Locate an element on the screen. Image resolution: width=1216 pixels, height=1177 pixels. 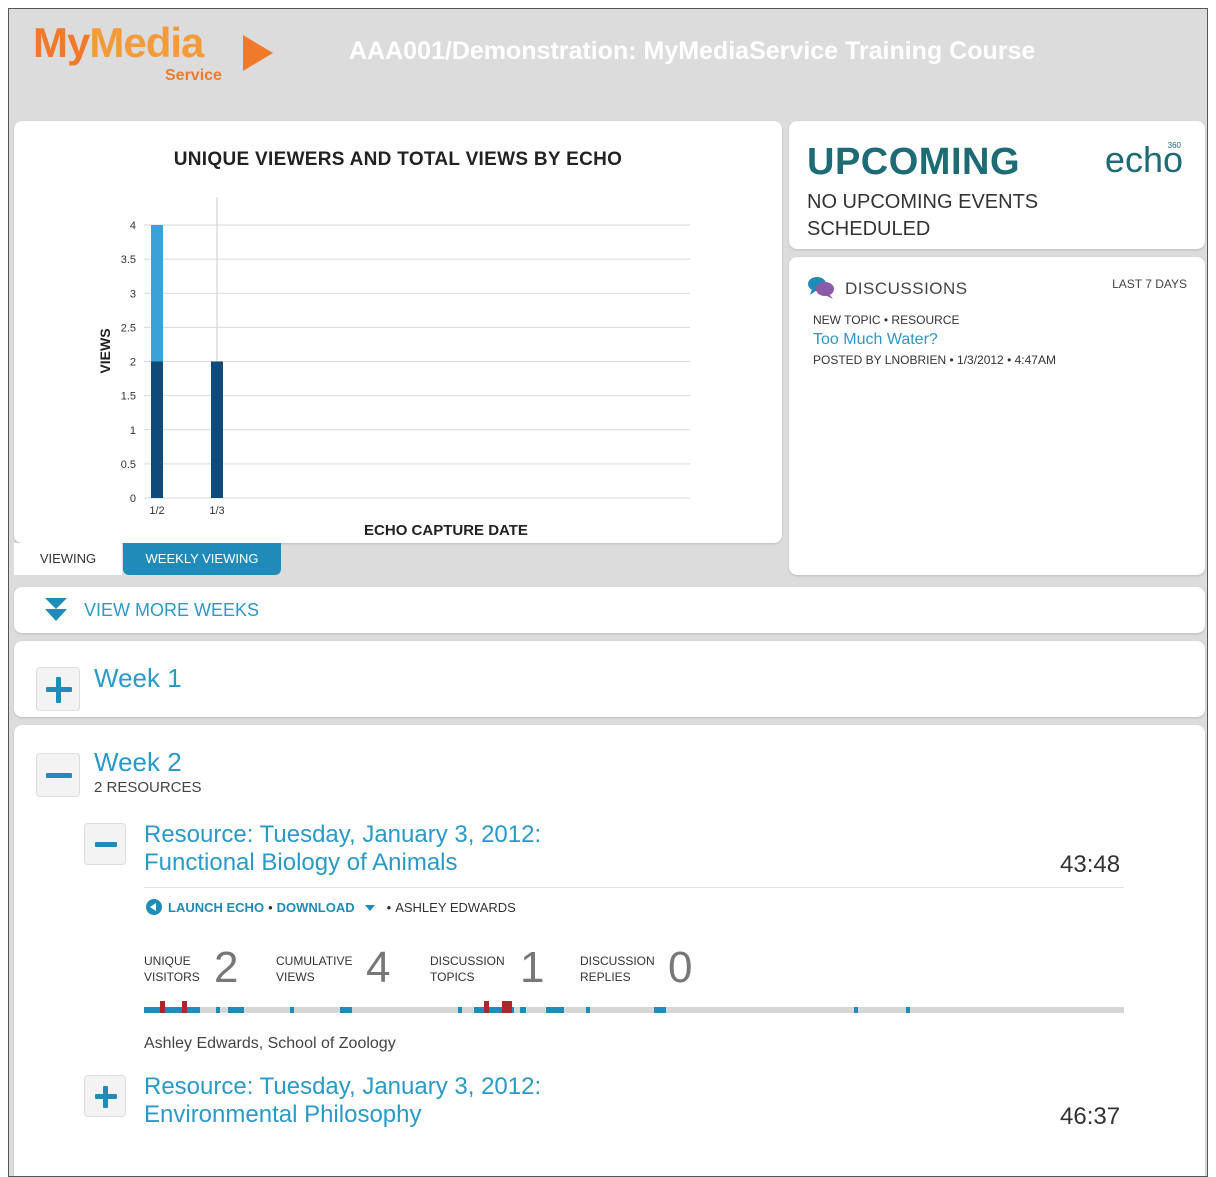
discussion-meta: NEW TOPIC • RESOURCE is located at coordinates (886, 320).